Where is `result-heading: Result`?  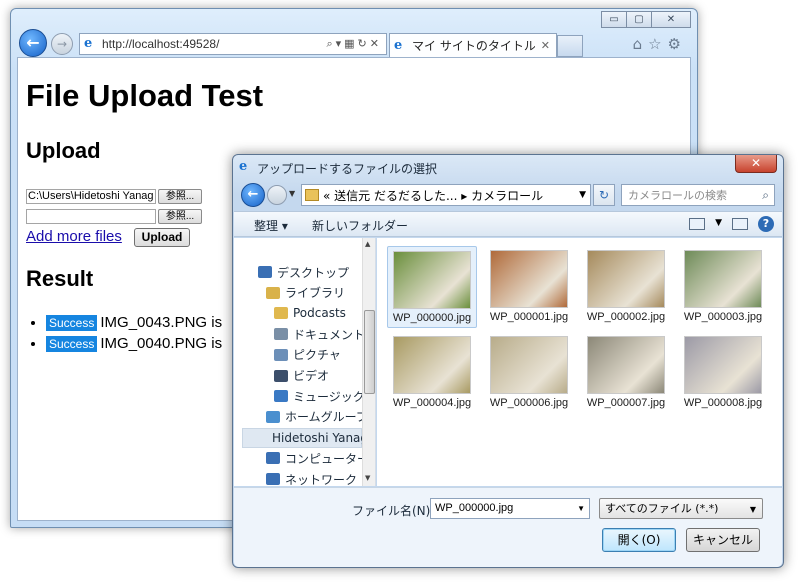 result-heading: Result is located at coordinates (60, 278).